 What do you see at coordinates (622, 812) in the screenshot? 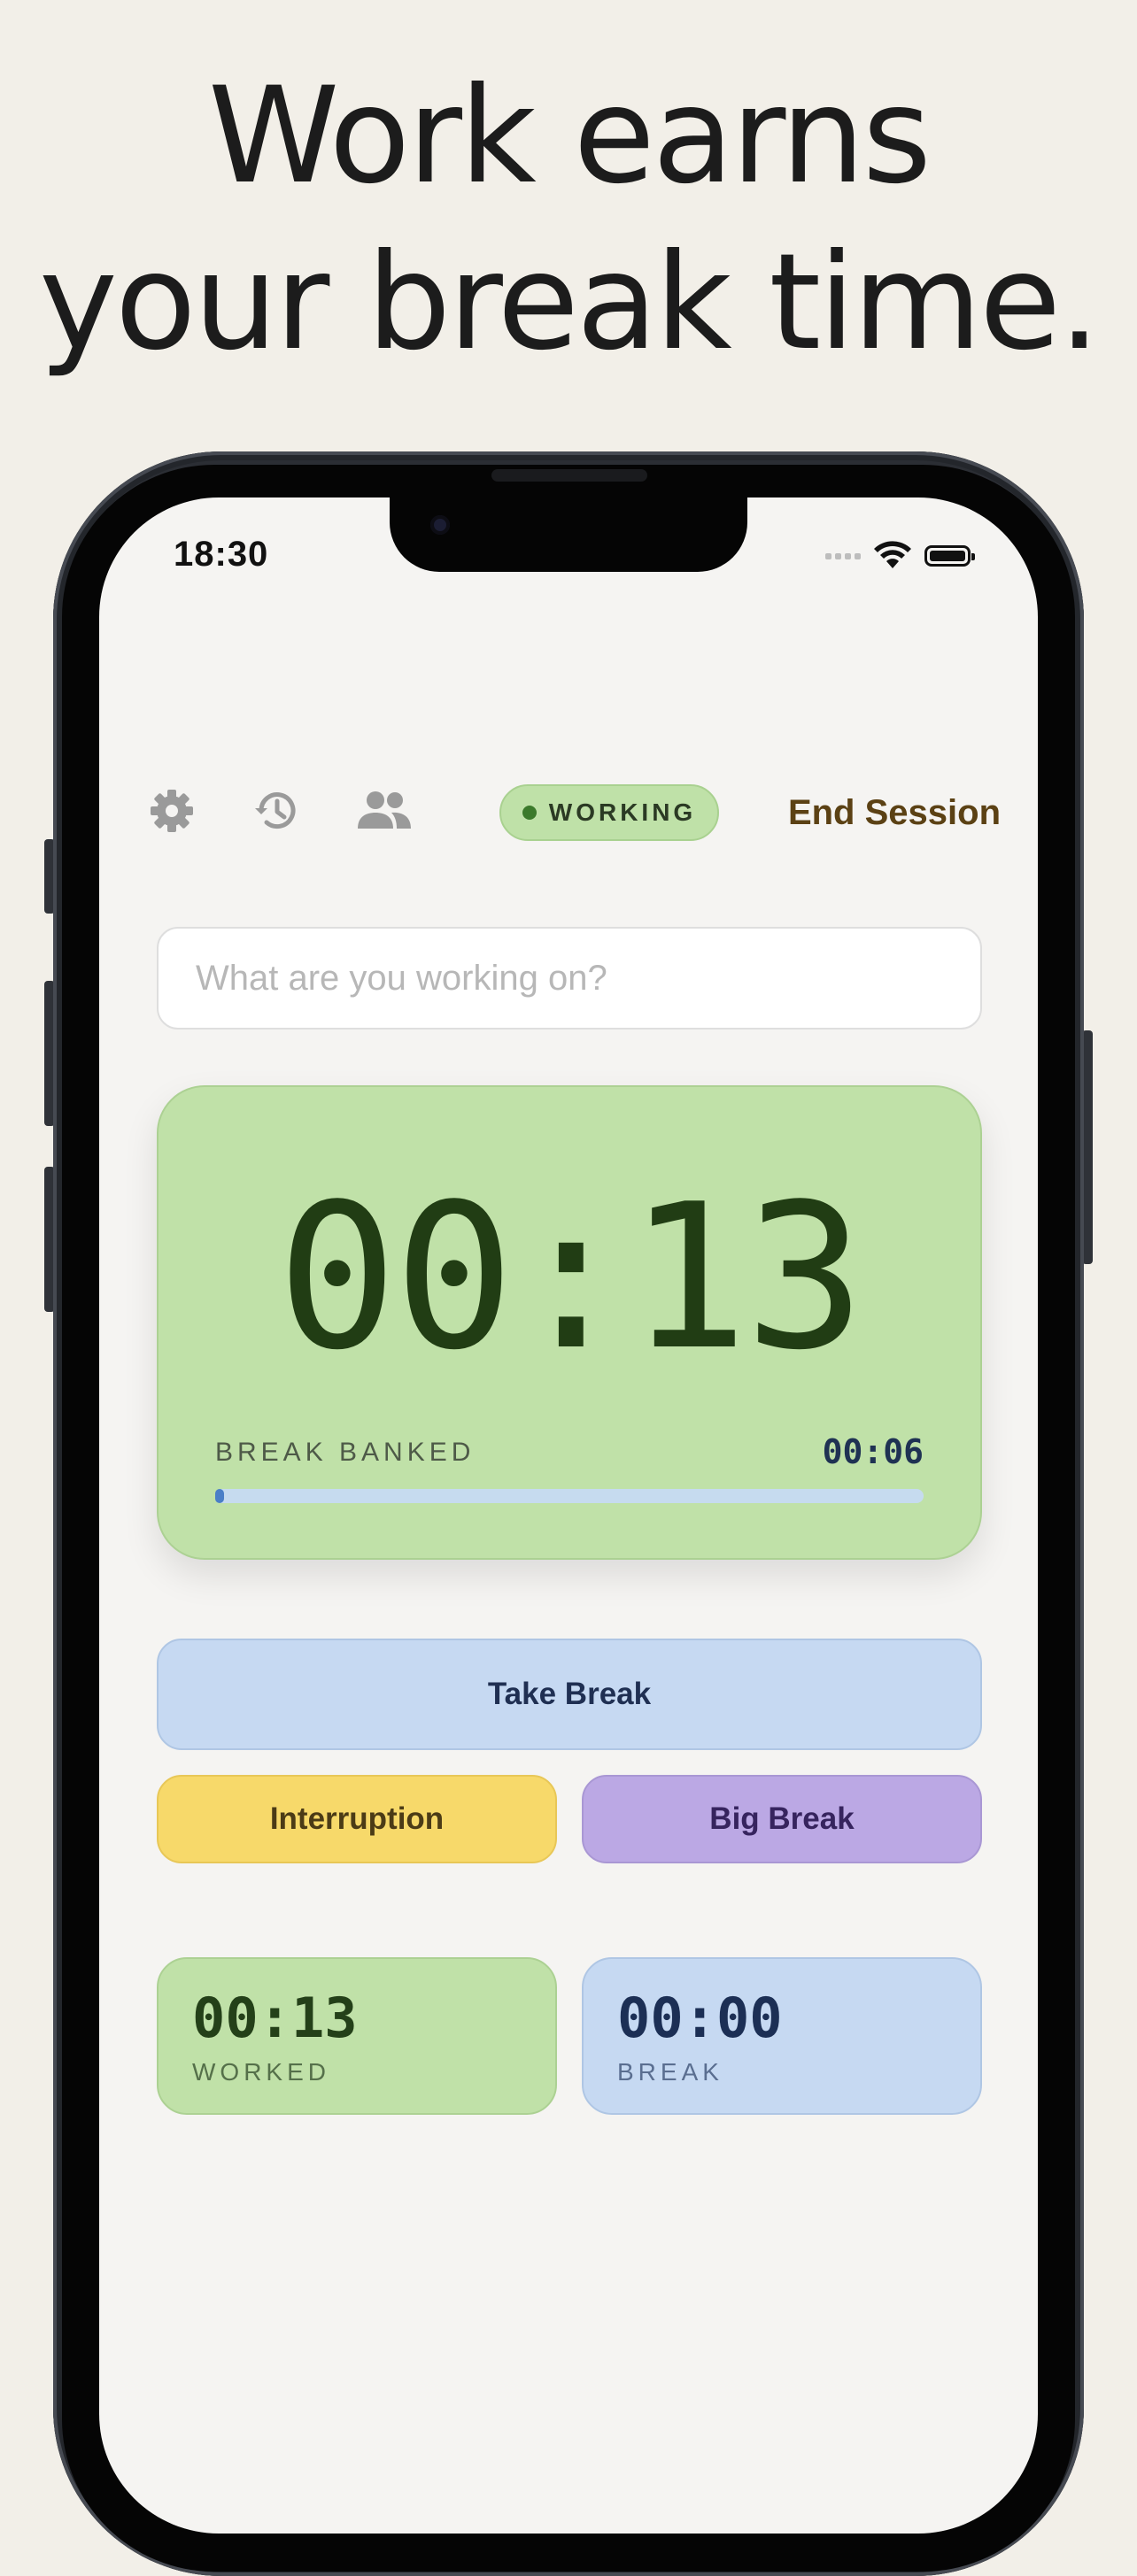
I see `status-badge-label: WORKING` at bounding box center [622, 812].